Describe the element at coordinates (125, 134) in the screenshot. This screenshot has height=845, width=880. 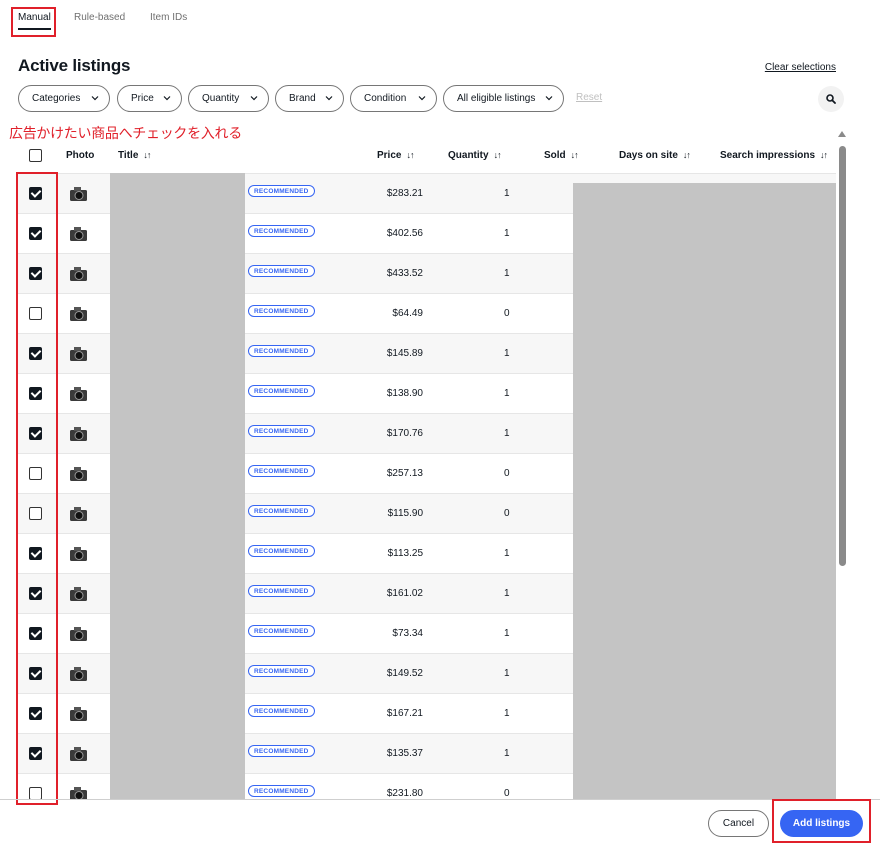
I see `annotation-text: 広告かけたい商品へチェックを入れる` at that location.